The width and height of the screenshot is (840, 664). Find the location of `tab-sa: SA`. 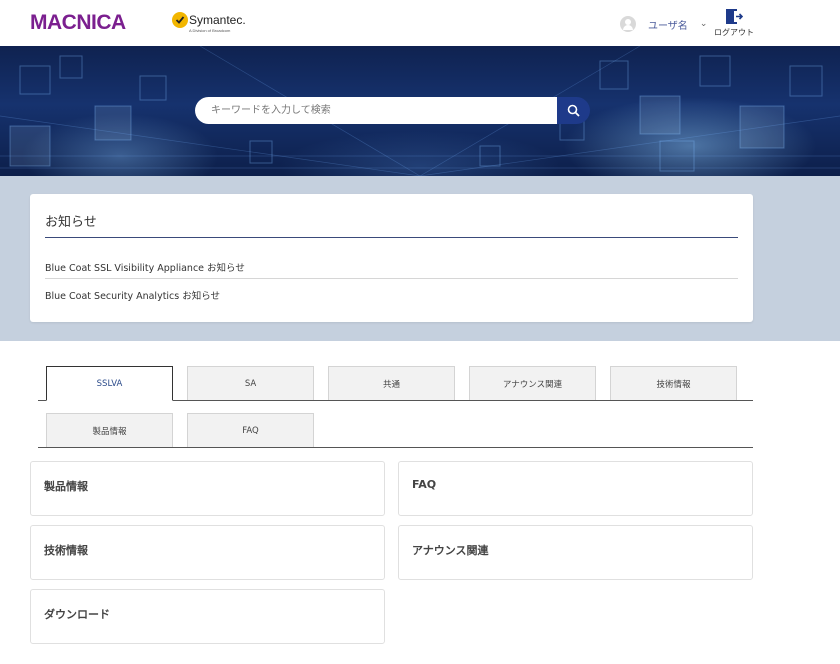

tab-sa: SA is located at coordinates (250, 383).